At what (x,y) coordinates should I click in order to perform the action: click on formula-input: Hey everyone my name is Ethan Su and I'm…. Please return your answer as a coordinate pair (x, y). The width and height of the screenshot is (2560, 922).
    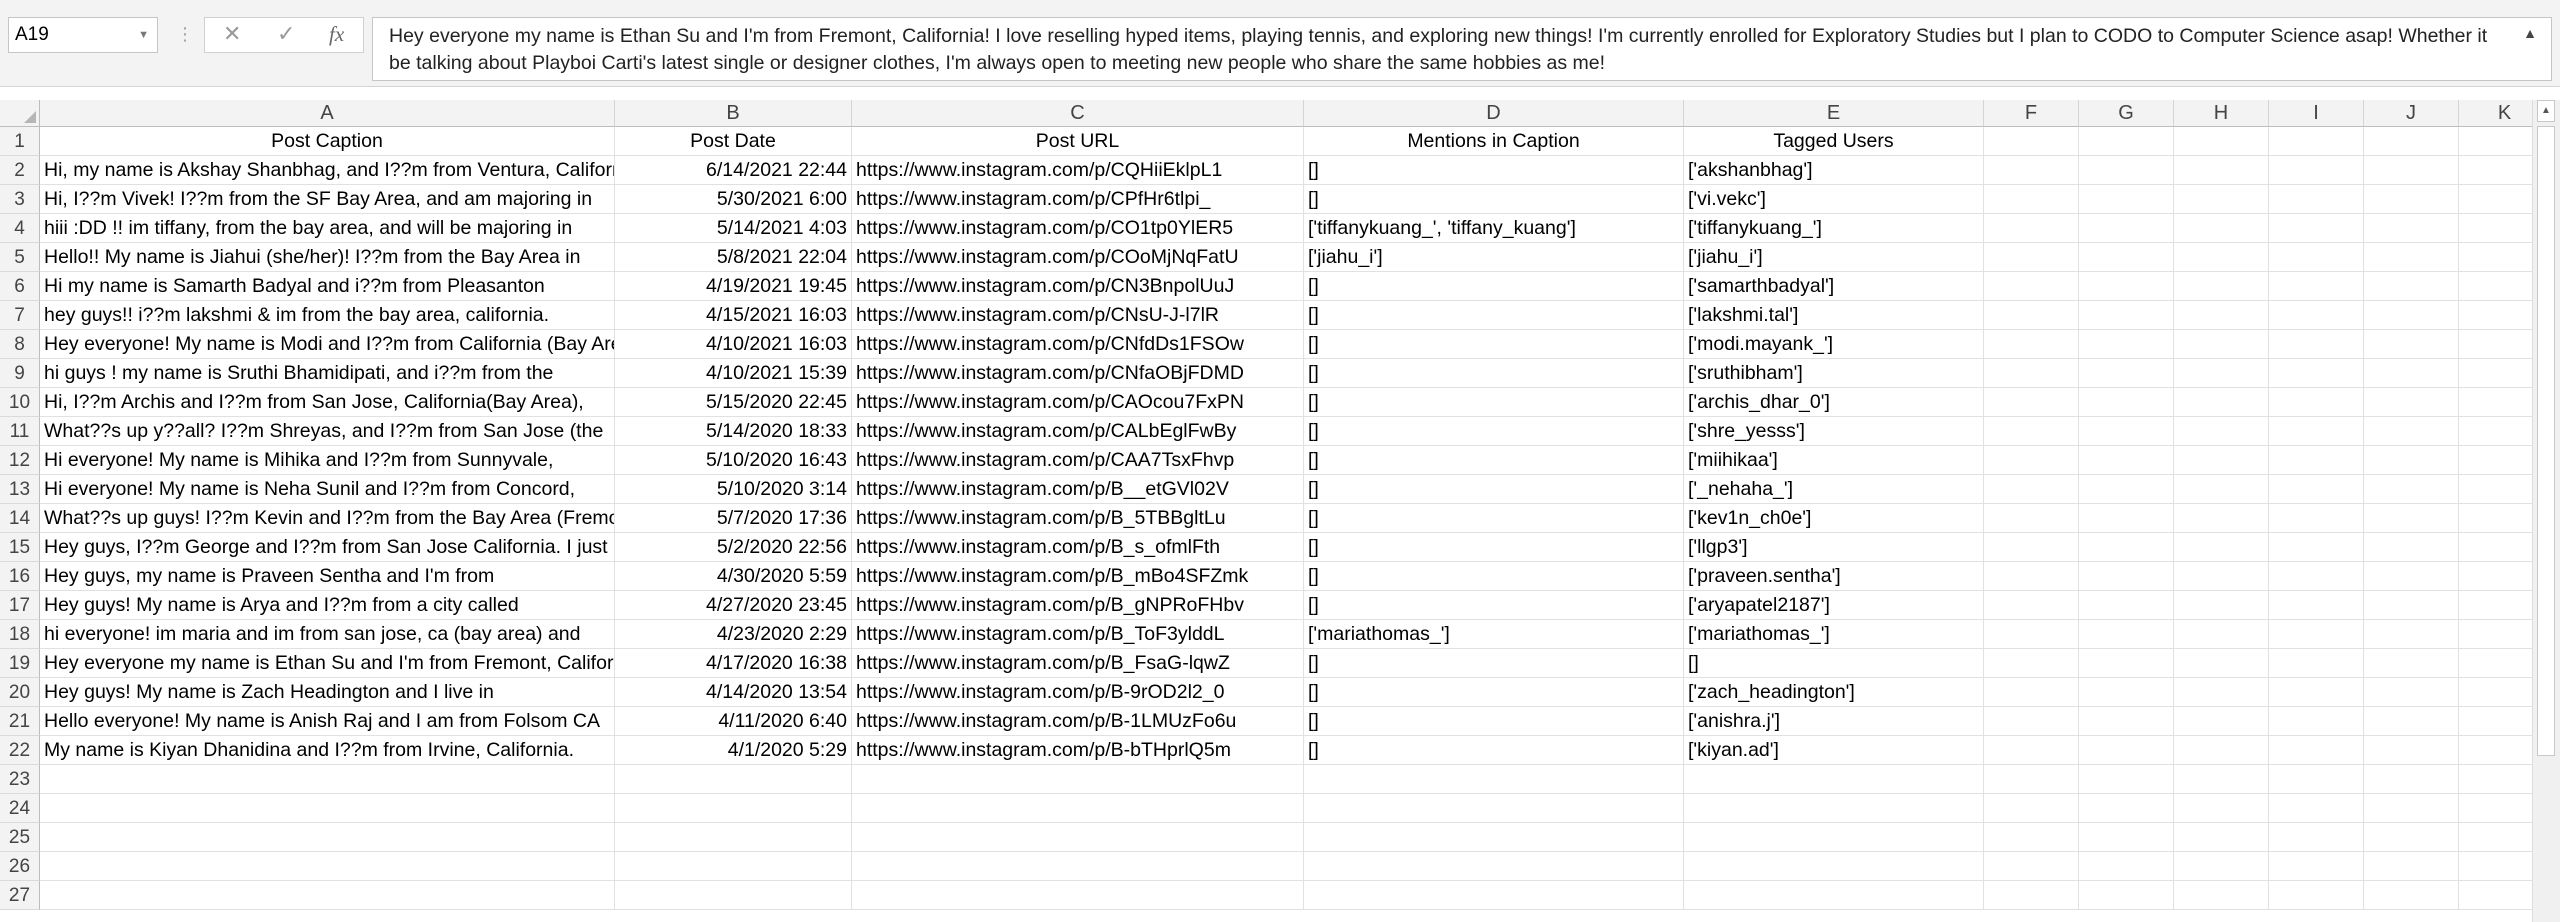
    Looking at the image, I should click on (1462, 49).